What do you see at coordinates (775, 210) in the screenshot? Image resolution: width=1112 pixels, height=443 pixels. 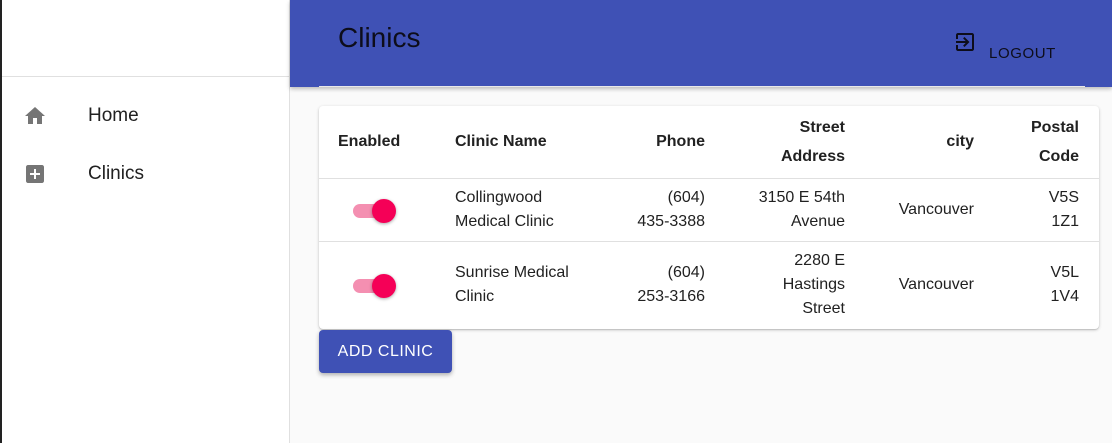 I see `street-address-cell: 3150 E 54th Avenue` at bounding box center [775, 210].